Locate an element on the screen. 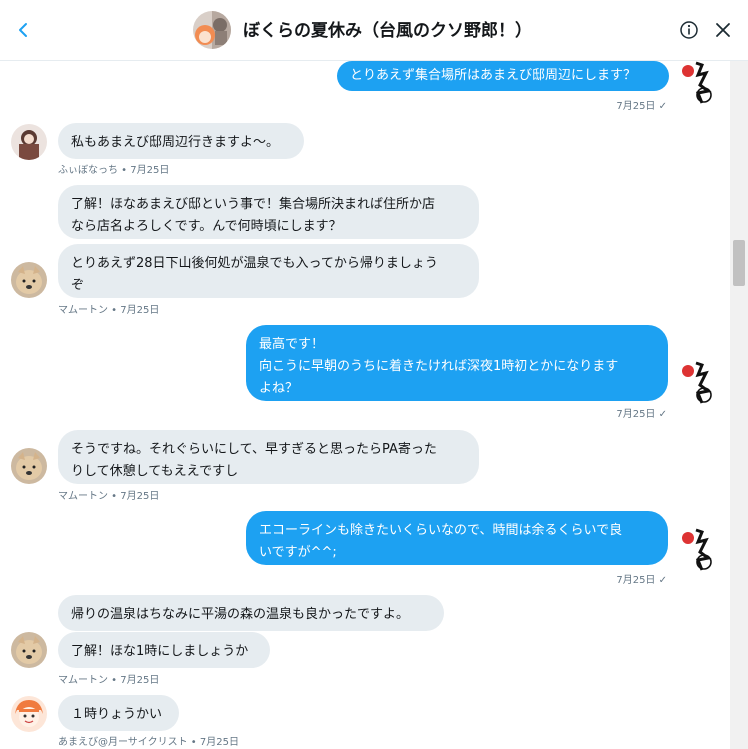 This screenshot has width=748, height=749. info-button is located at coordinates (689, 30).